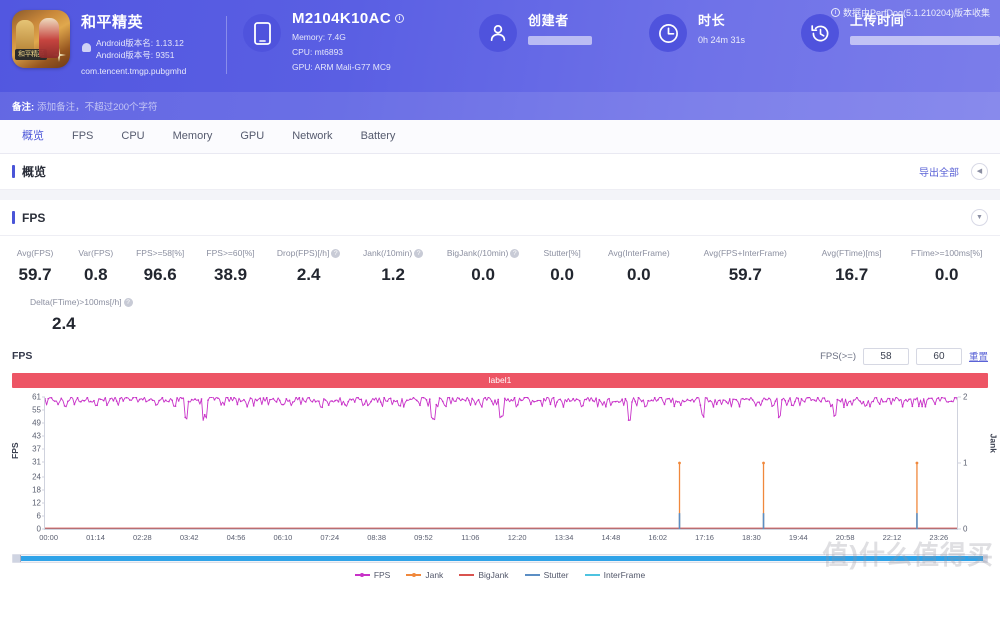 The height and width of the screenshot is (635, 1000). I want to click on chart-title: FPS, so click(22, 356).